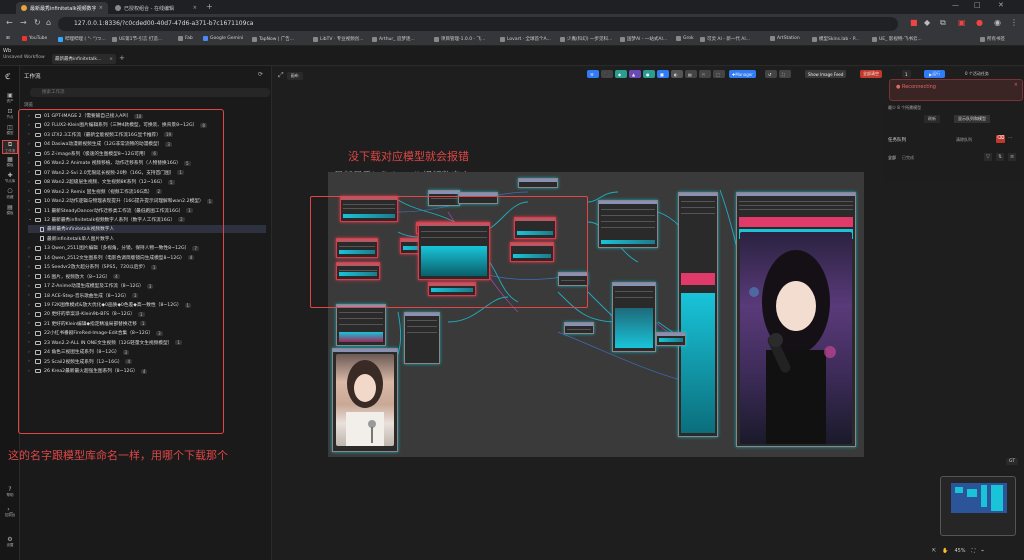  Describe the element at coordinates (945, 551) in the screenshot. I see `hand-icon: ✋` at that location.